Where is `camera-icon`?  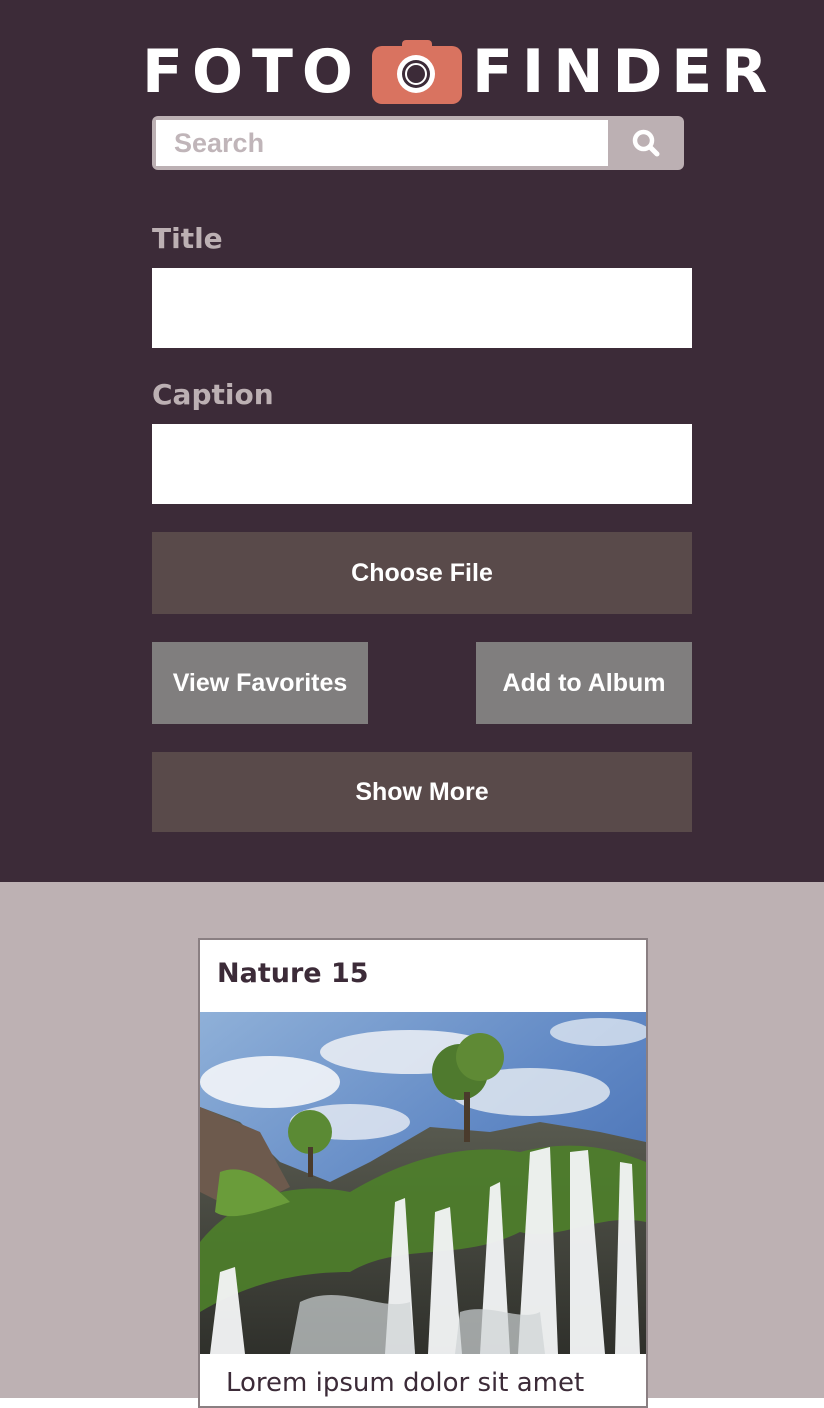 camera-icon is located at coordinates (416, 72).